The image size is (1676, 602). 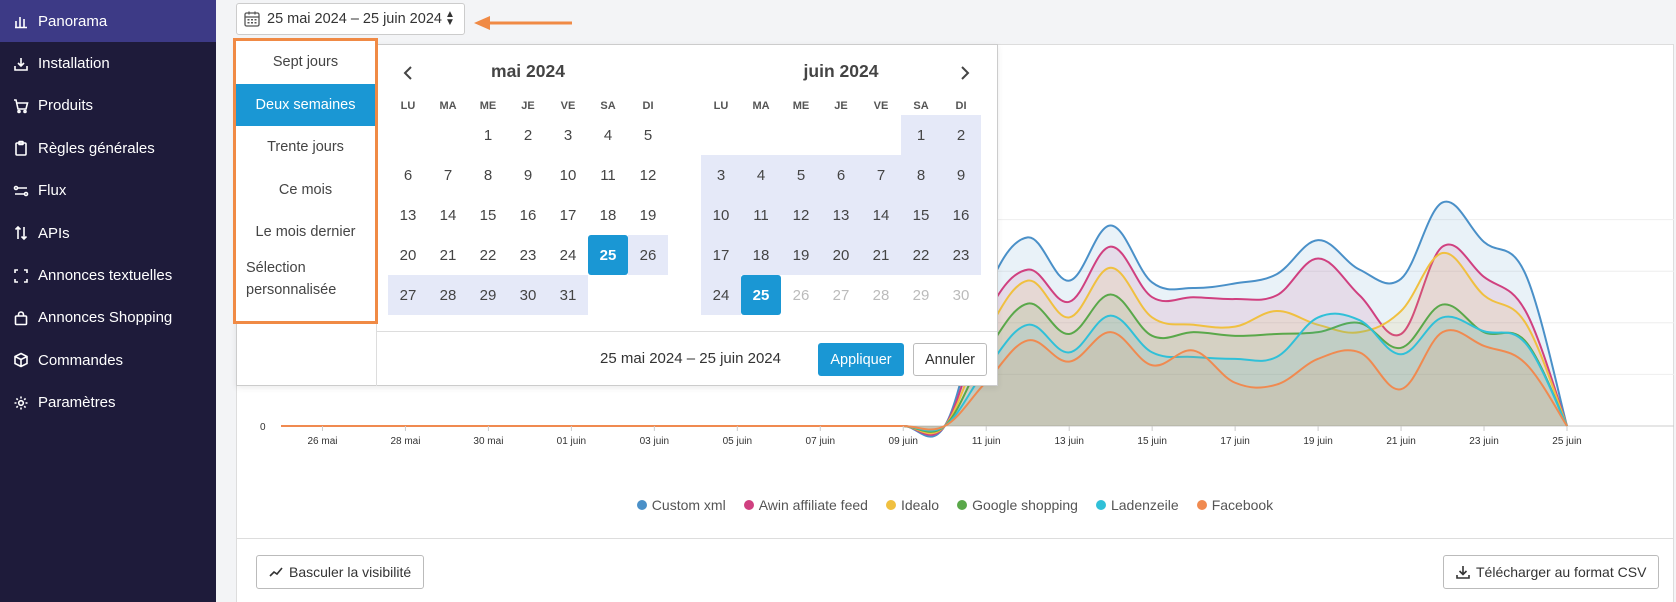 What do you see at coordinates (408, 135) in the screenshot?
I see `calendar-empty-cell` at bounding box center [408, 135].